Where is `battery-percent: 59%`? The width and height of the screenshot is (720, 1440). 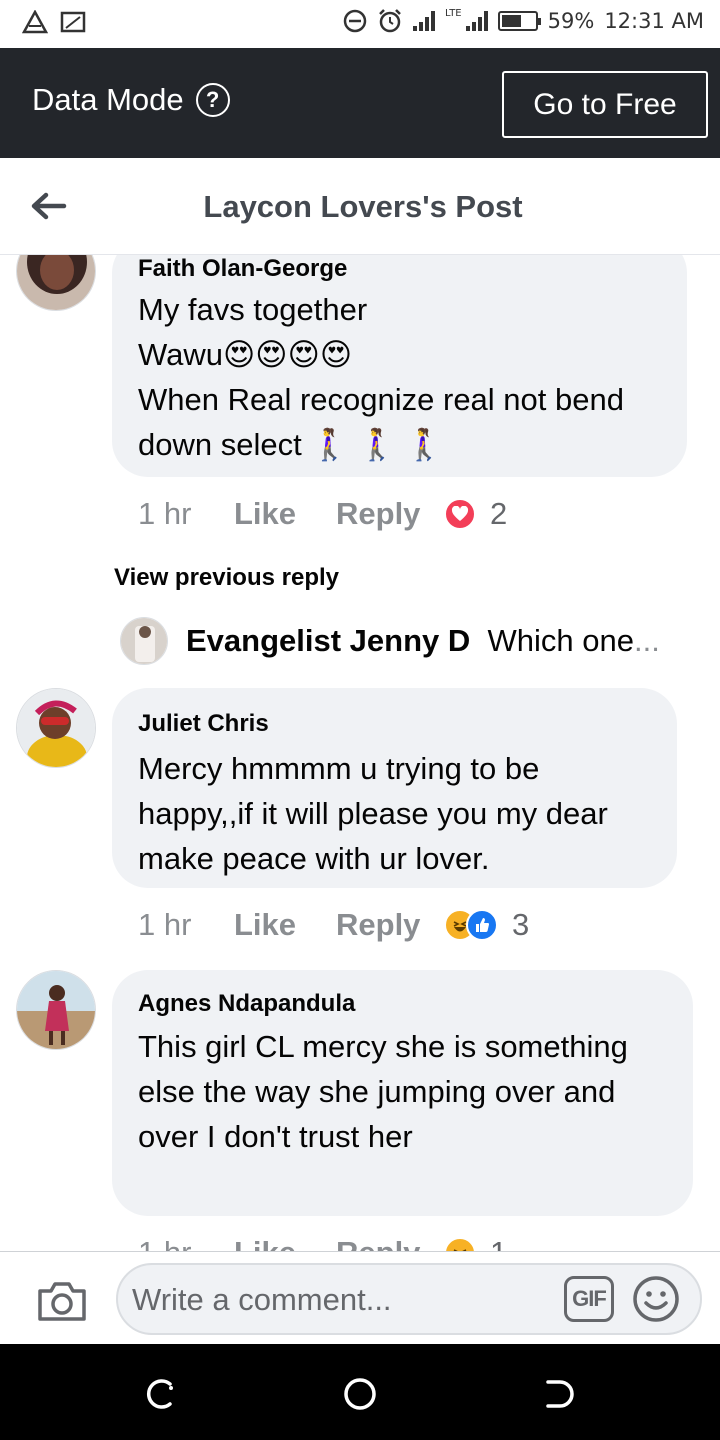 battery-percent: 59% is located at coordinates (571, 21).